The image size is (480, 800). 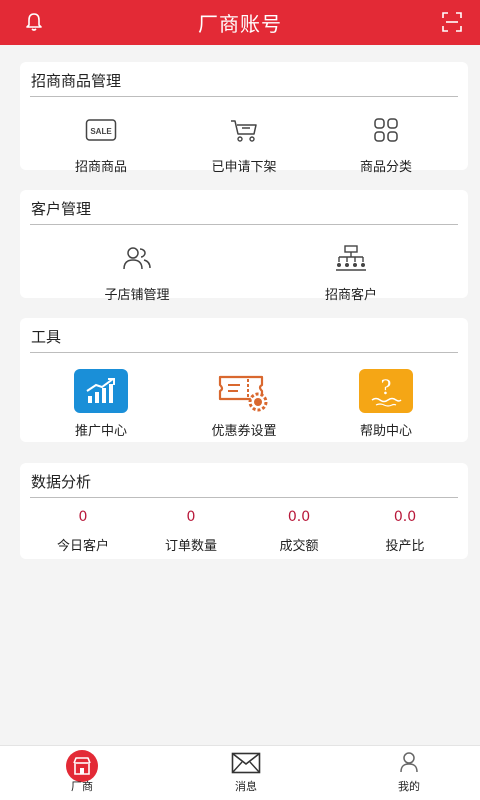 I want to click on tools-card: 工具 推广中心 优惠券设置 ? 帮助中心, so click(x=244, y=380).